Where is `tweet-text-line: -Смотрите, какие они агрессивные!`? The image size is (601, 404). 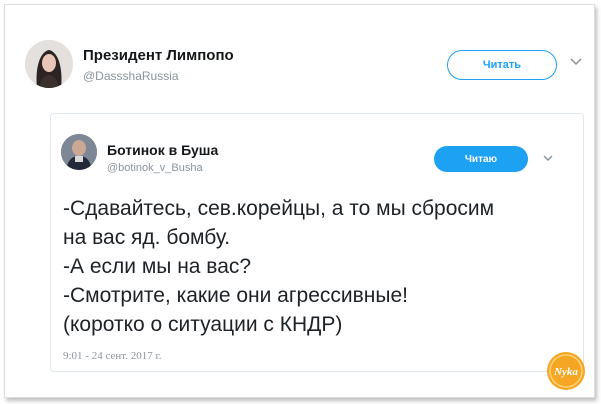 tweet-text-line: -Смотрите, какие они агрессивные! is located at coordinates (235, 295).